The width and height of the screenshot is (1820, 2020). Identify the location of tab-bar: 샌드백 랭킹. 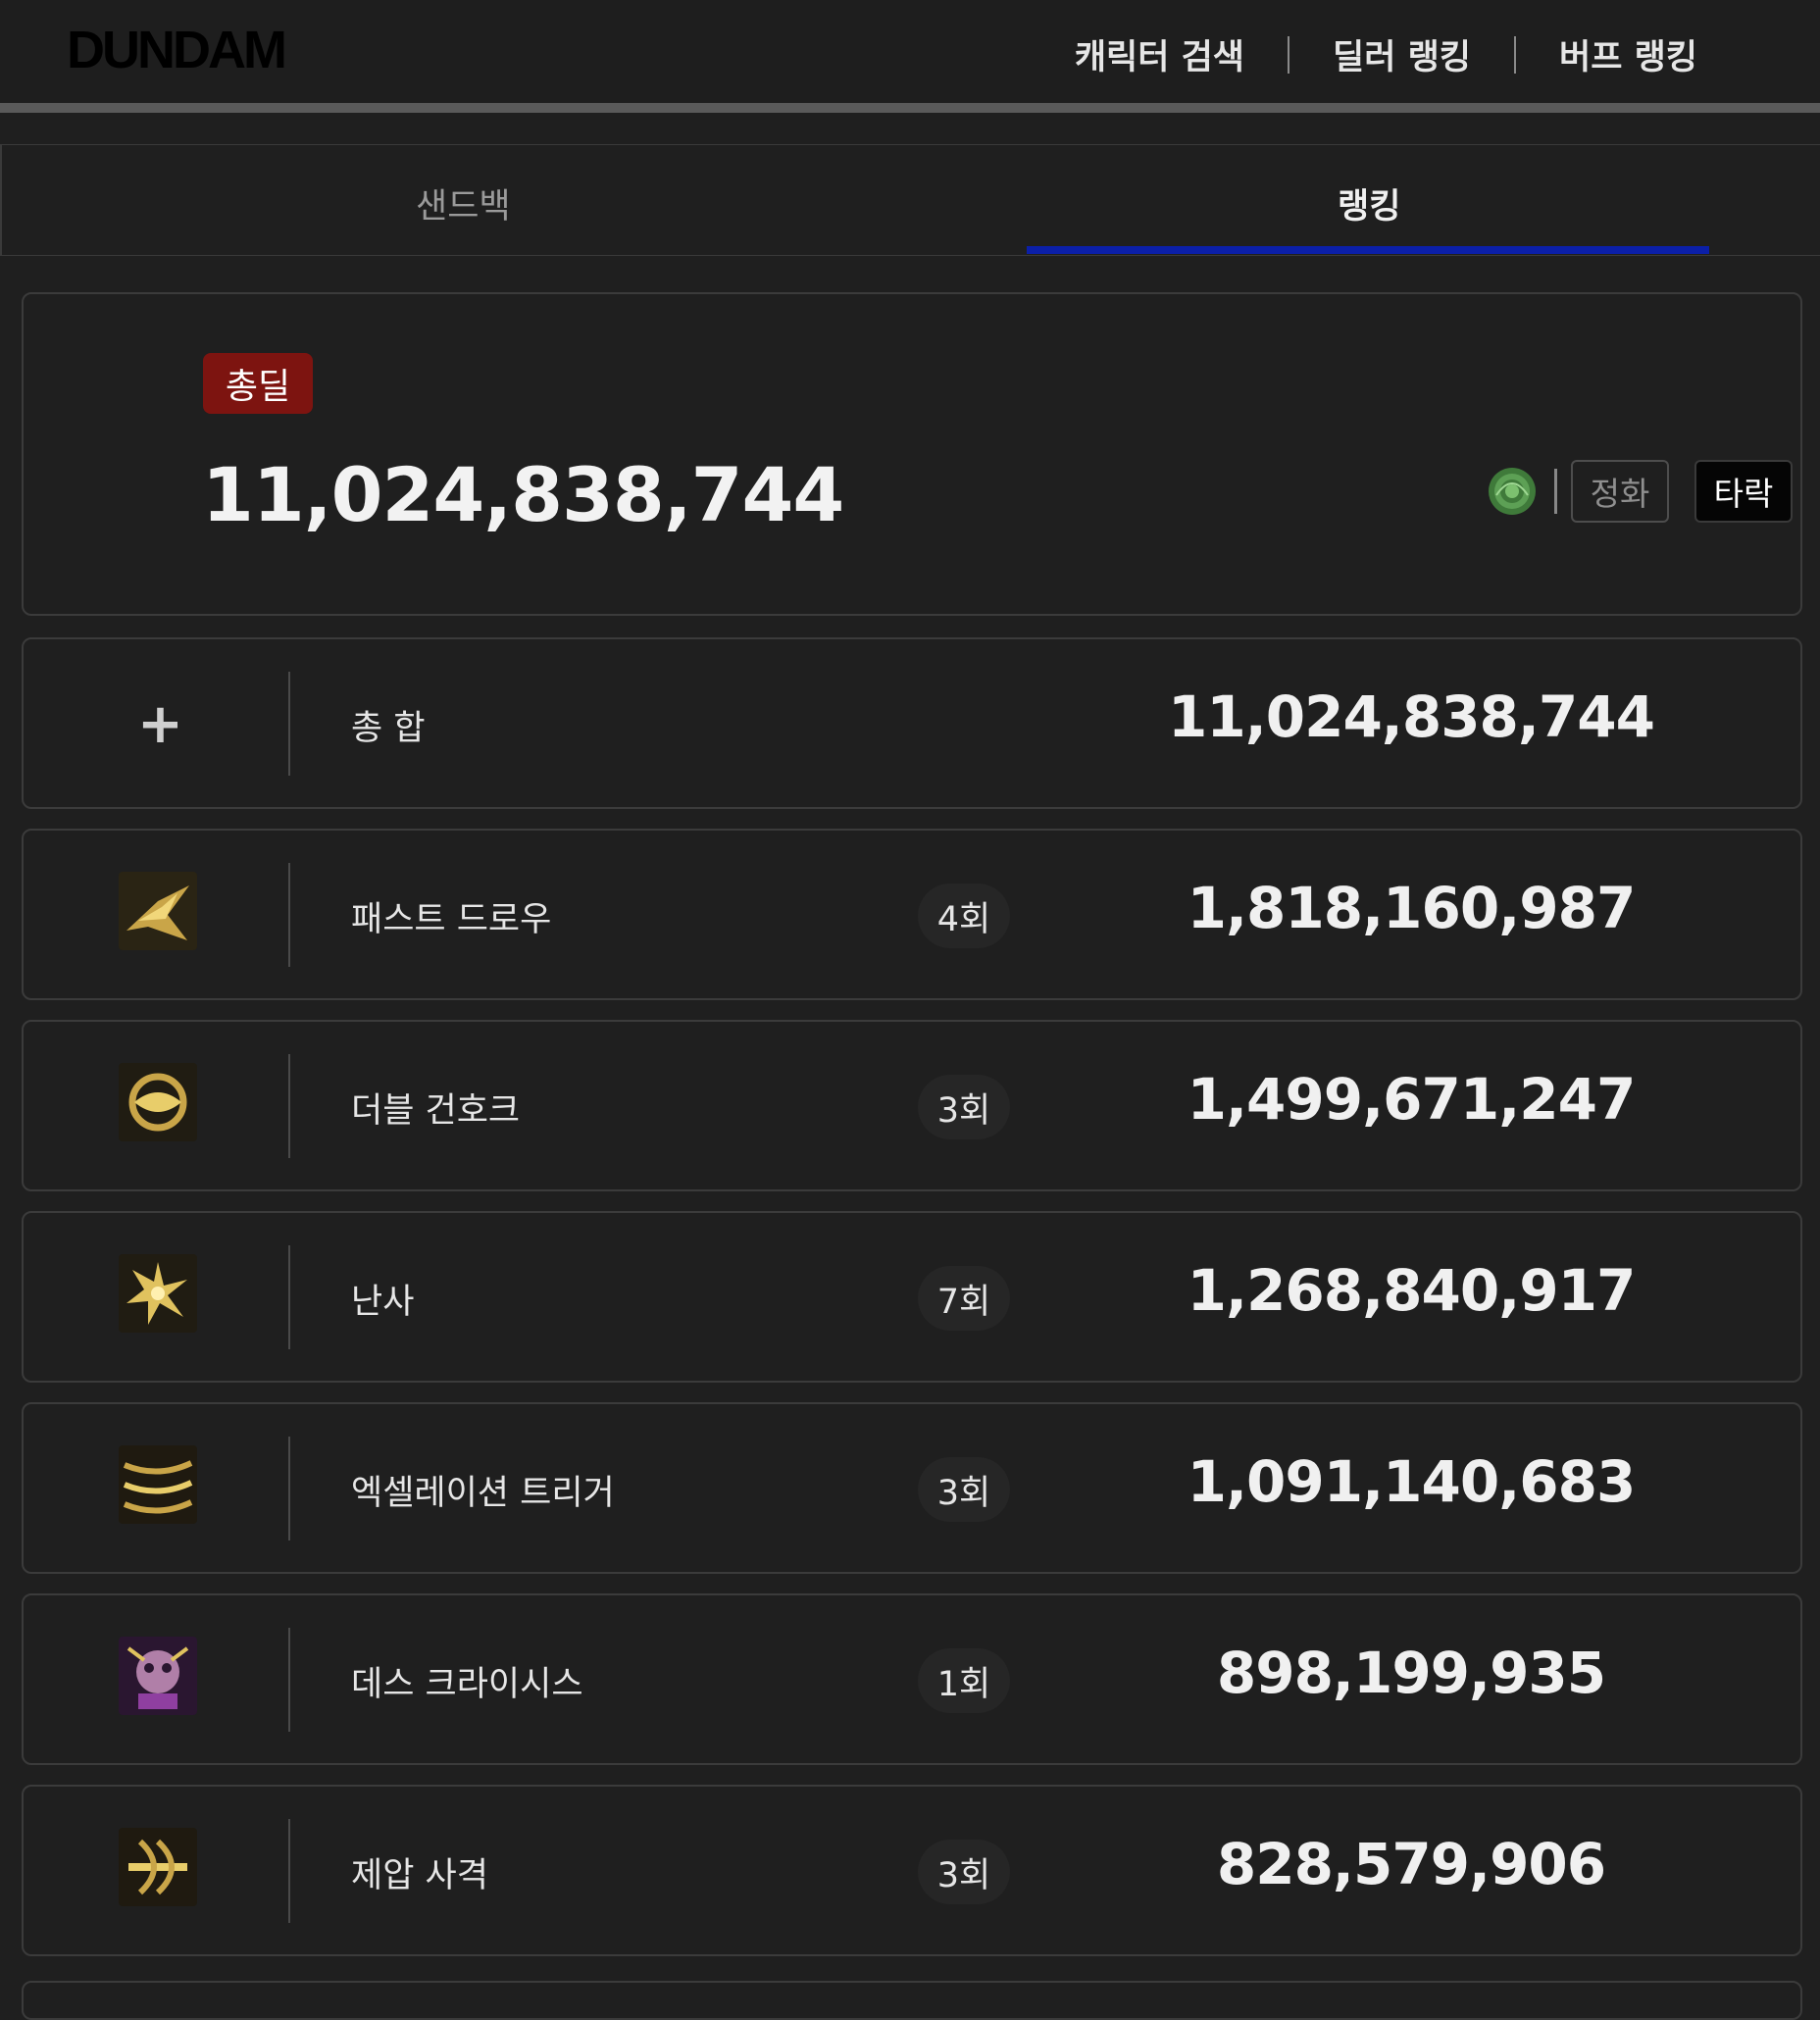
(910, 200).